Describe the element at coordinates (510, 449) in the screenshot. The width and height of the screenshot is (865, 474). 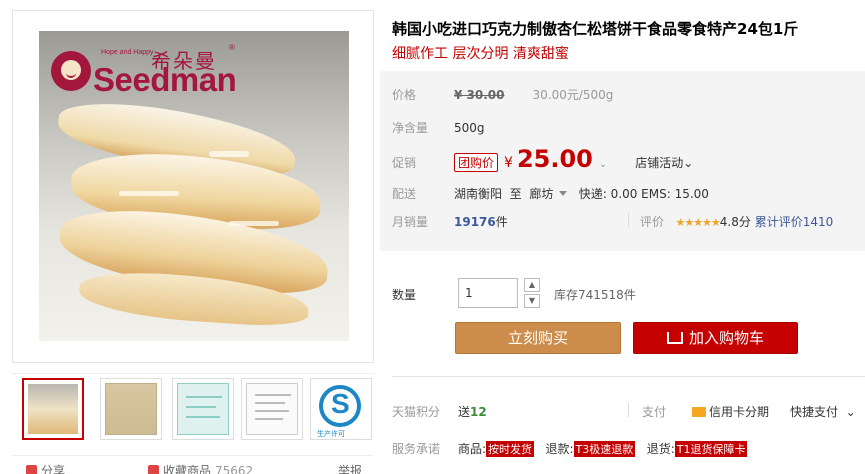
I see `service-tag: 按时发货` at that location.